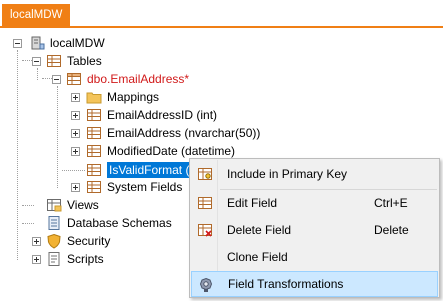 The width and height of the screenshot is (443, 301). What do you see at coordinates (54, 241) in the screenshot?
I see `shield-icon` at bounding box center [54, 241].